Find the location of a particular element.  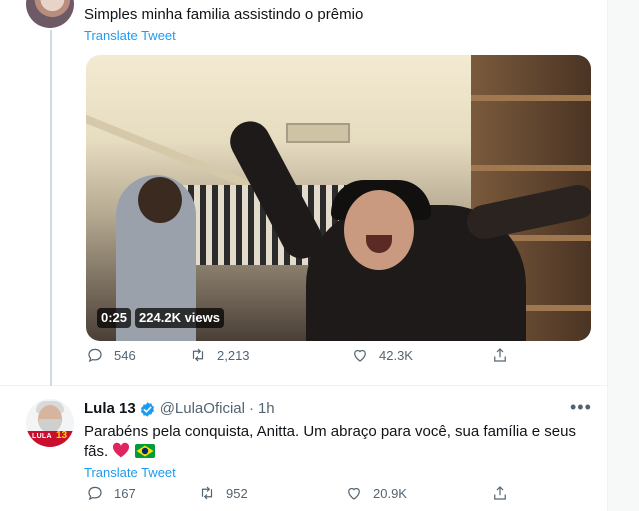

heart-emoji-icon is located at coordinates (121, 450).